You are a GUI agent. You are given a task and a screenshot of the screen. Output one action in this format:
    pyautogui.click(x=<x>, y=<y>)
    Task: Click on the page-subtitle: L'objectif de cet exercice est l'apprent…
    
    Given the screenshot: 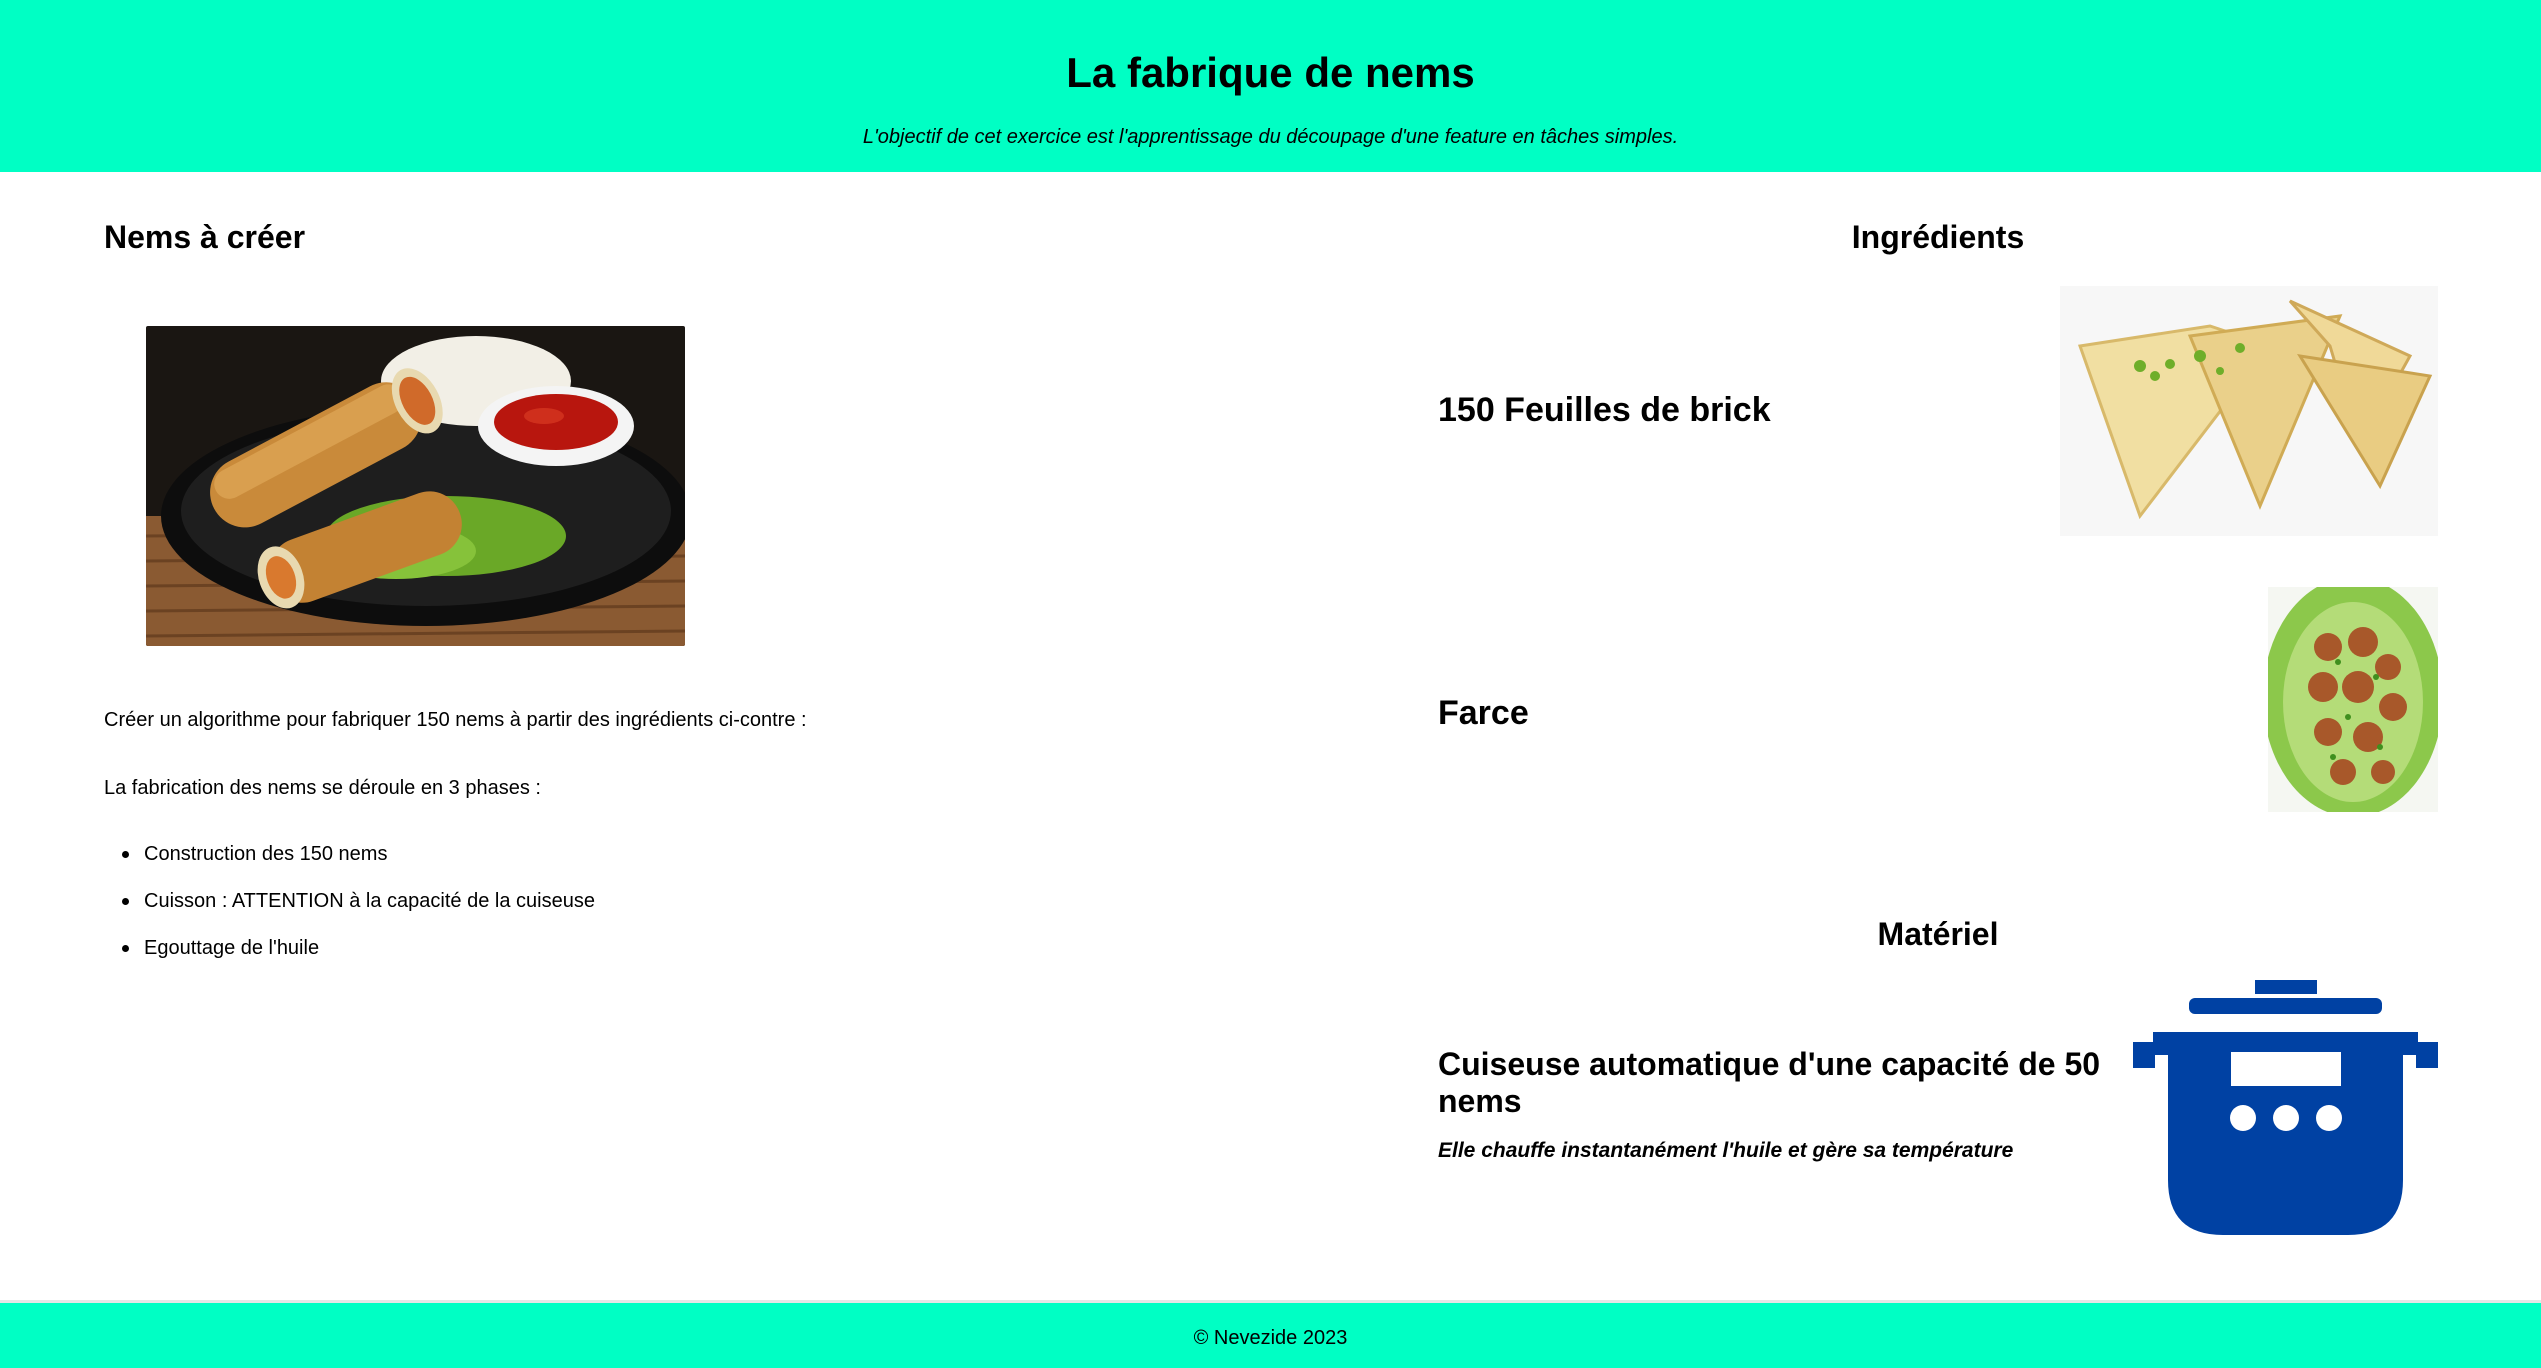 What is the action you would take?
    pyautogui.click(x=1270, y=137)
    